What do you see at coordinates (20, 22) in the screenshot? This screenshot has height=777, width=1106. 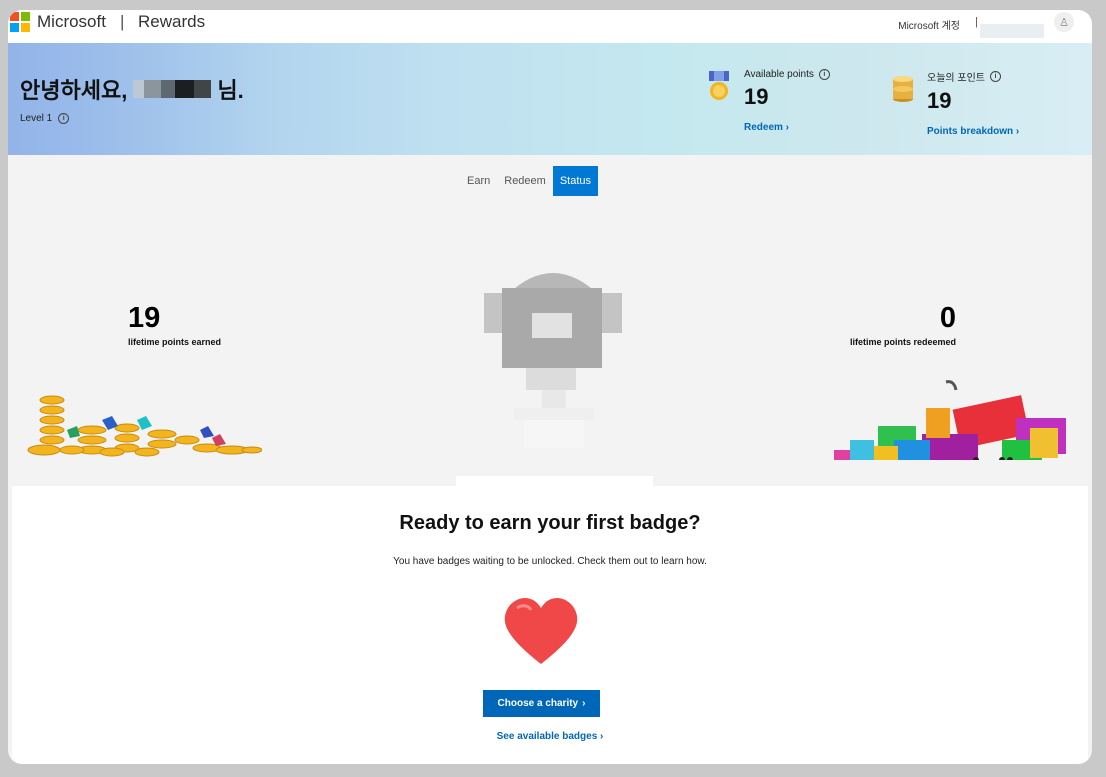 I see `microsoft-logo-icon` at bounding box center [20, 22].